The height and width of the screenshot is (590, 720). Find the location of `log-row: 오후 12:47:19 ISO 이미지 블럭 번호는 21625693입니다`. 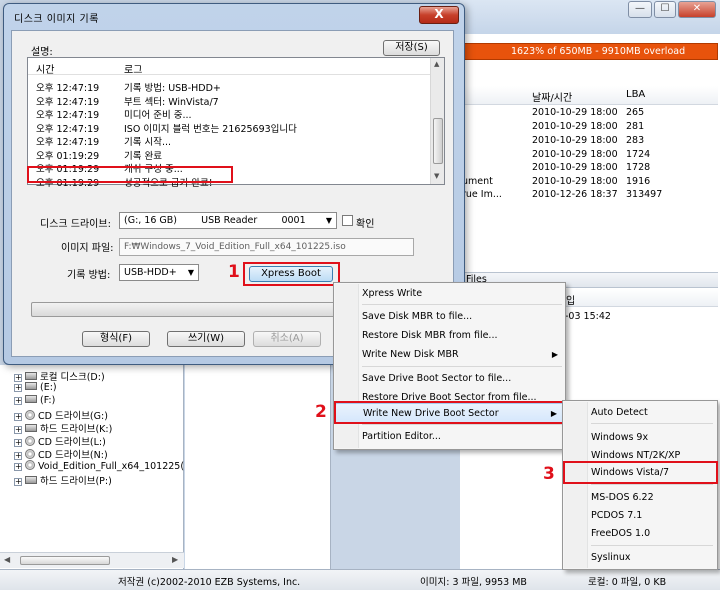

log-row: 오후 12:47:19 ISO 이미지 블럭 번호는 21625693입니다 is located at coordinates (230, 128).